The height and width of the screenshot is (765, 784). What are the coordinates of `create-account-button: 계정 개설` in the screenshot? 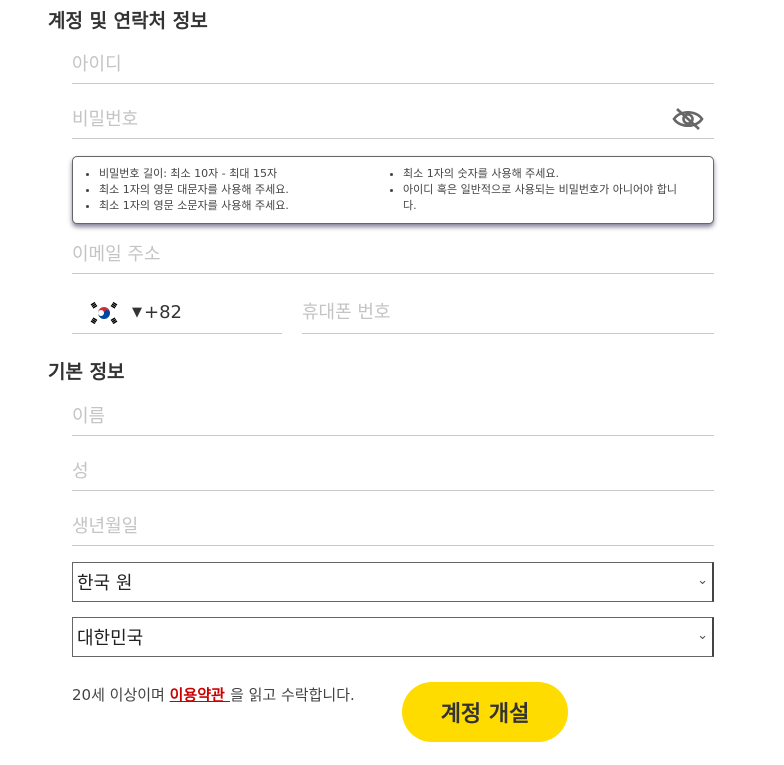 It's located at (485, 712).